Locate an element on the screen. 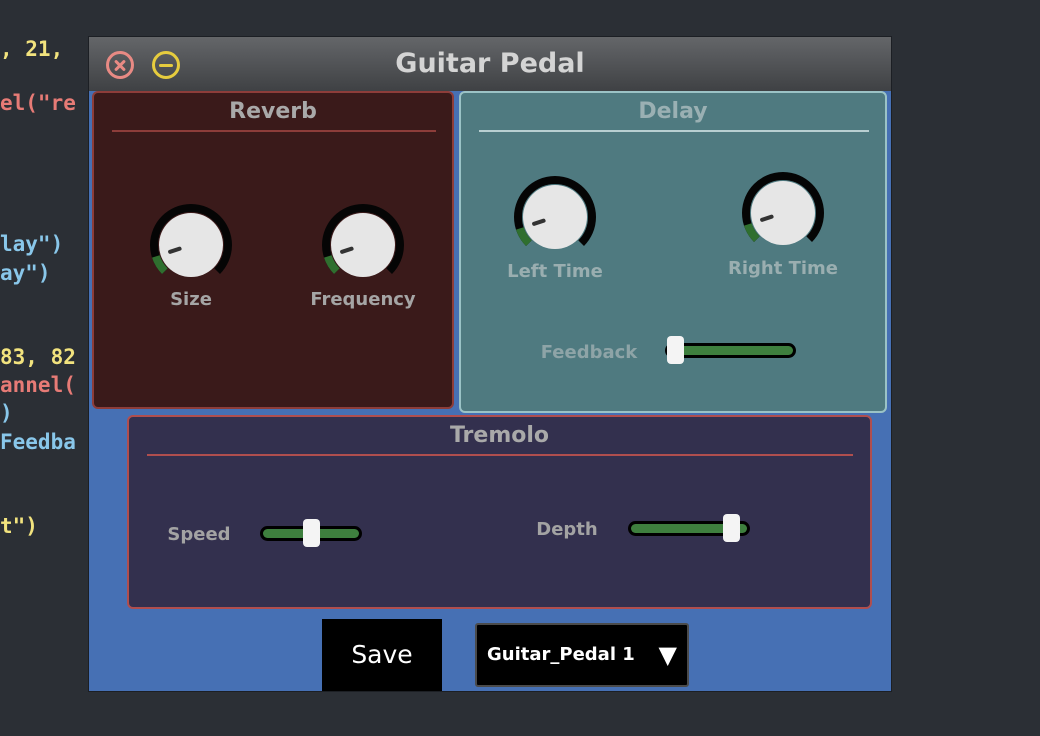 This screenshot has height=736, width=1040. reverb-size-label: Size is located at coordinates (191, 299).